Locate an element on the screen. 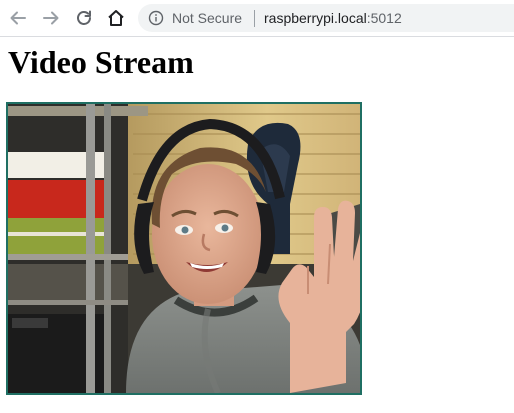 This screenshot has height=413, width=514. url-text: raspberrypi.local:5012 is located at coordinates (333, 18).